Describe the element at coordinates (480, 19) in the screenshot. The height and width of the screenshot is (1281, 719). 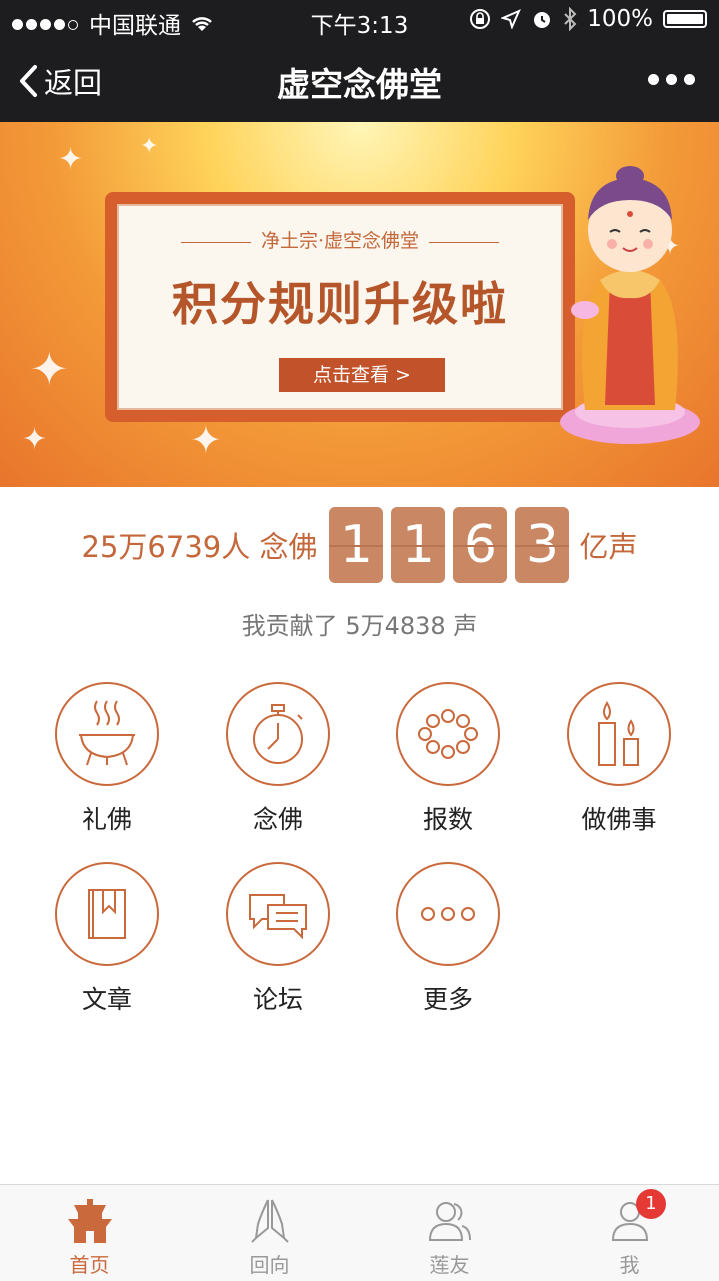
I see `rotation-lock-icon` at that location.